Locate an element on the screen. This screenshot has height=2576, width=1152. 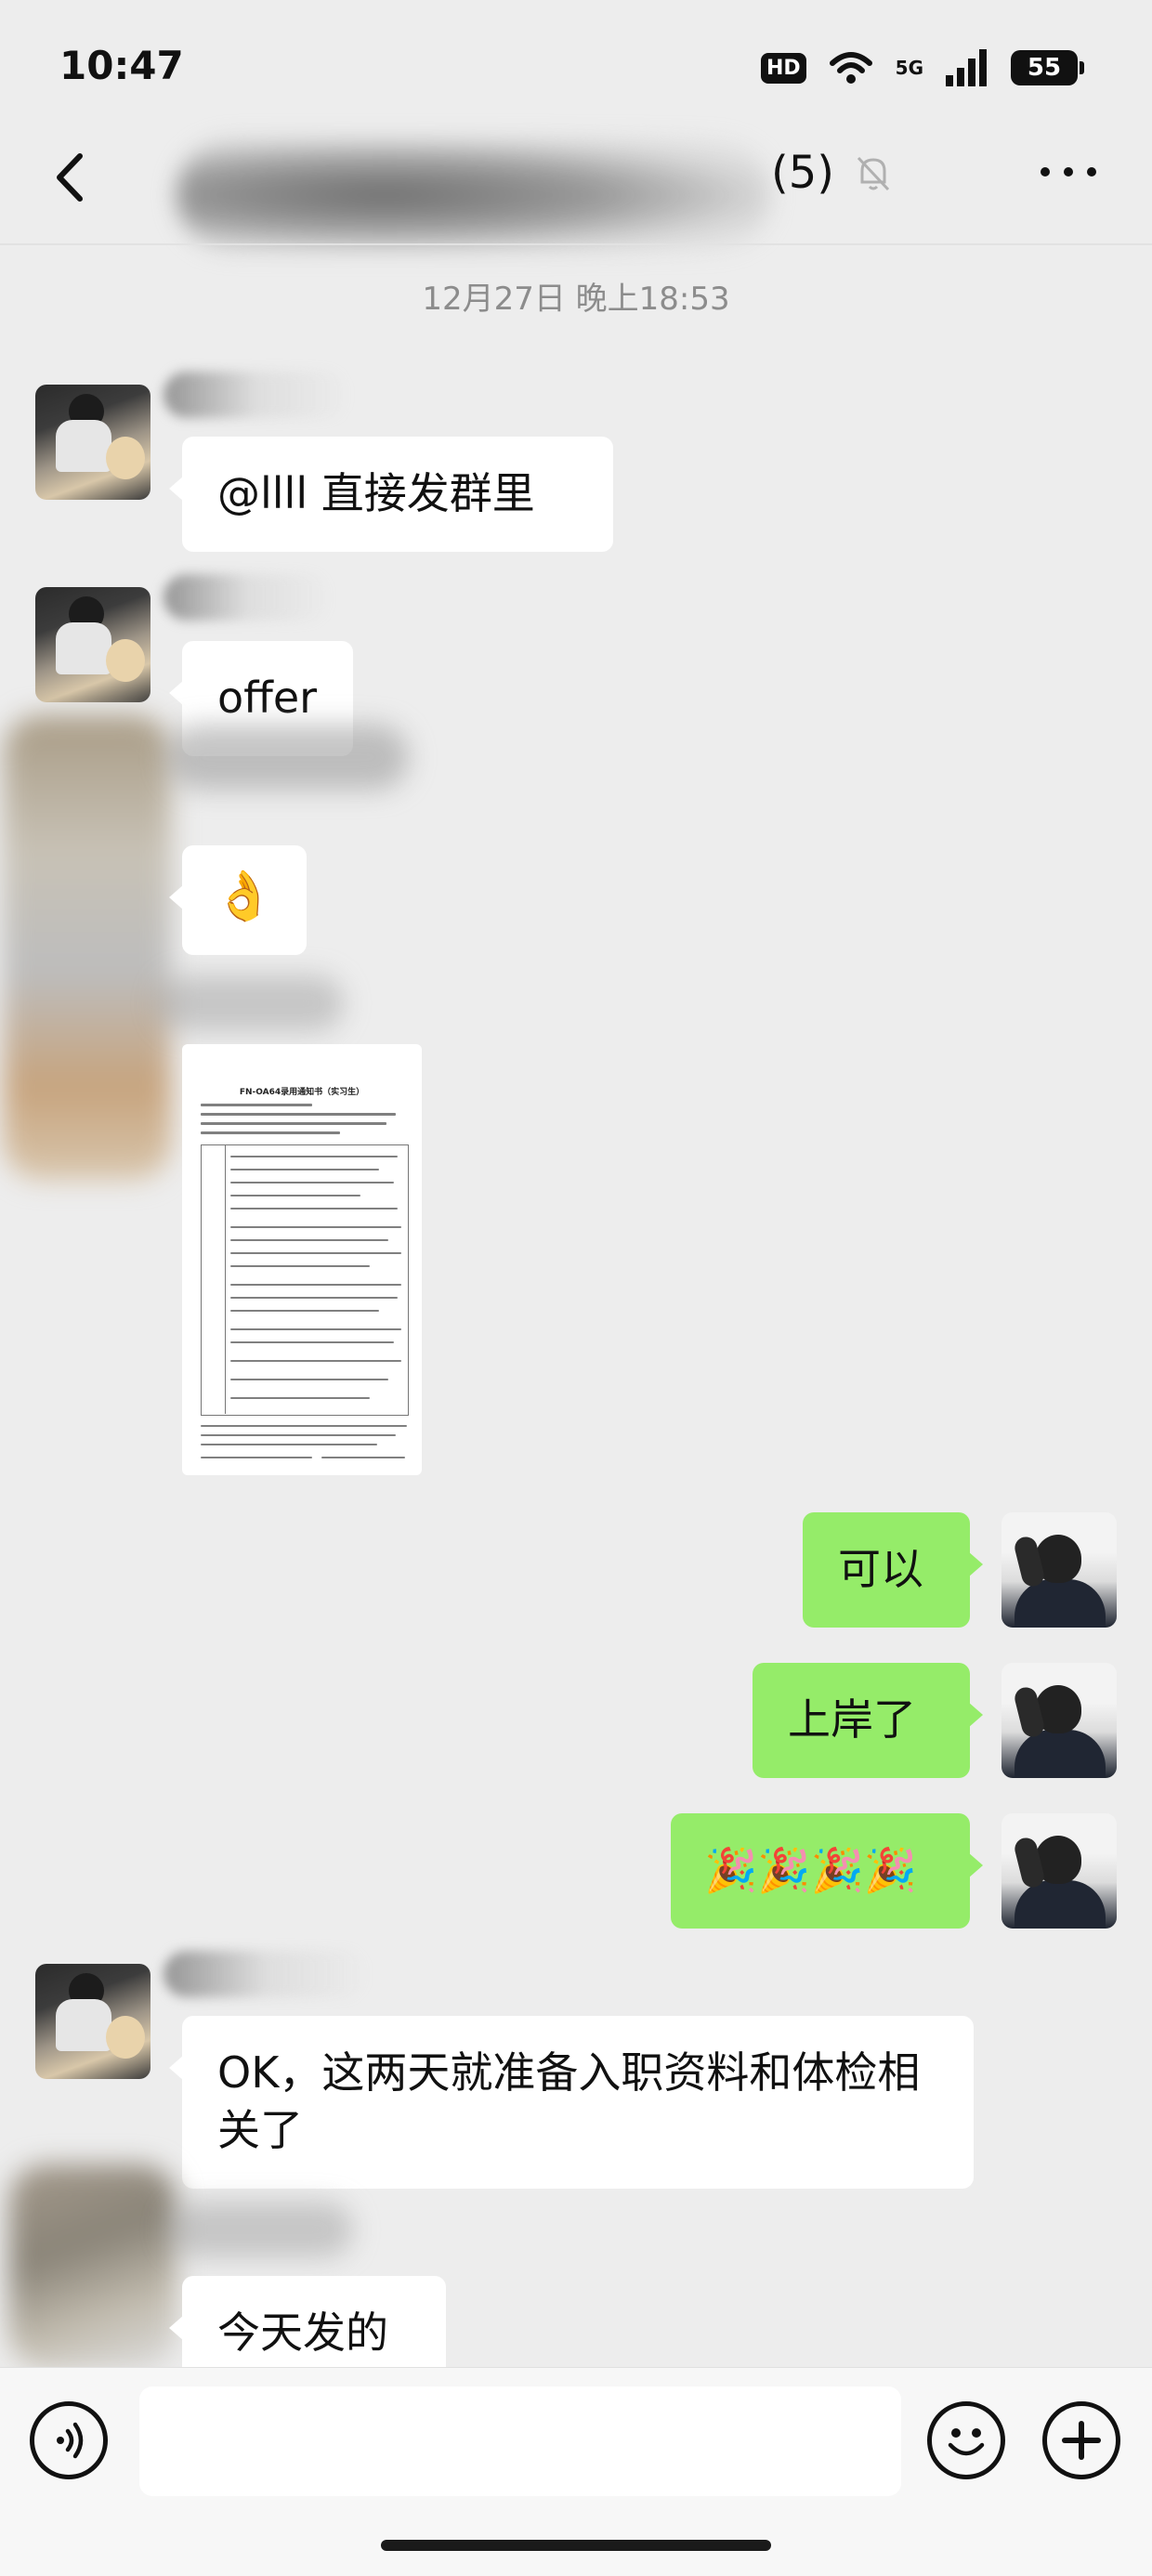
network-type: 5G is located at coordinates (909, 68).